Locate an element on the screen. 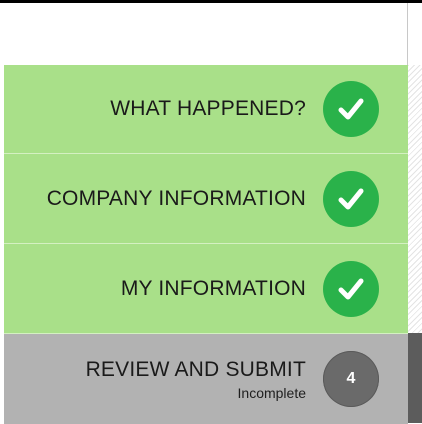 Image resolution: width=422 pixels, height=424 pixels. header-area is located at coordinates (206, 34).